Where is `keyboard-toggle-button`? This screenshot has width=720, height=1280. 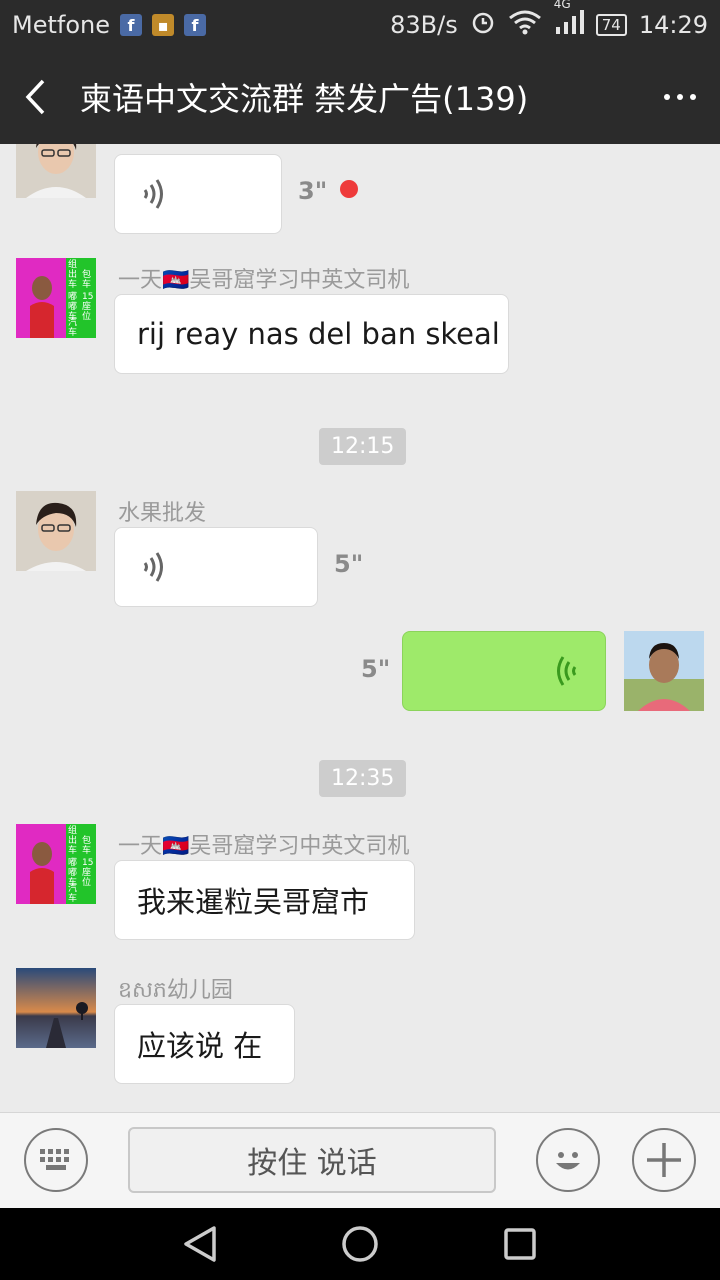
keyboard-toggle-button is located at coordinates (56, 1160).